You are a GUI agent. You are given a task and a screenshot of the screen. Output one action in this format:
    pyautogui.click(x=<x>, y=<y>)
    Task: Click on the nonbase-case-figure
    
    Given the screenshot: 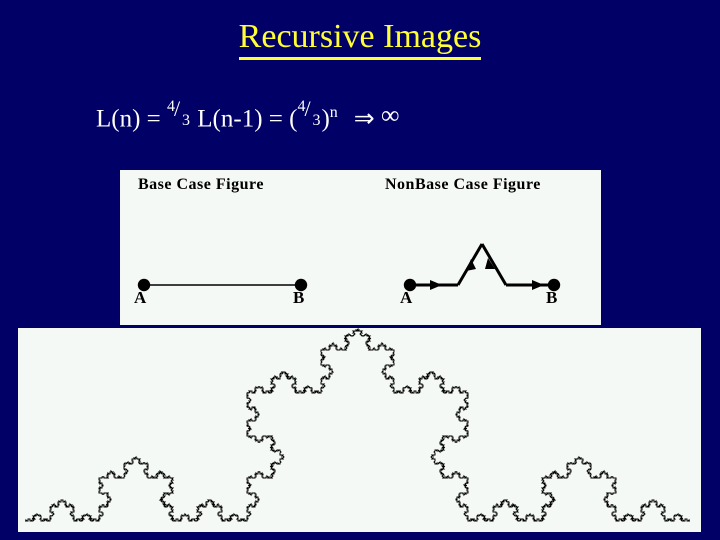 What is the action you would take?
    pyautogui.click(x=482, y=267)
    